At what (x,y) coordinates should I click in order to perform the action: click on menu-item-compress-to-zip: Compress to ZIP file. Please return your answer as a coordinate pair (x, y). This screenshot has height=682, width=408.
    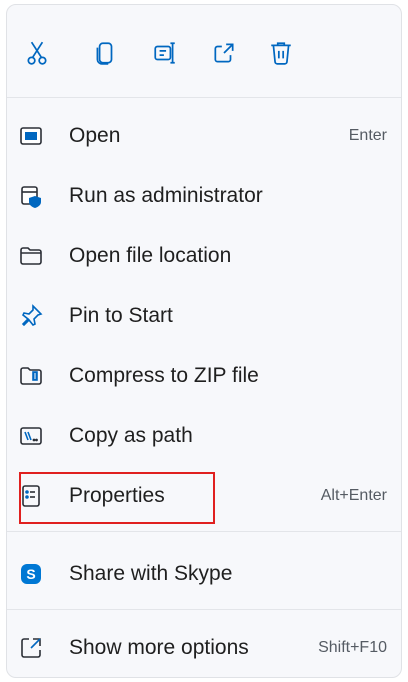
    Looking at the image, I should click on (204, 375).